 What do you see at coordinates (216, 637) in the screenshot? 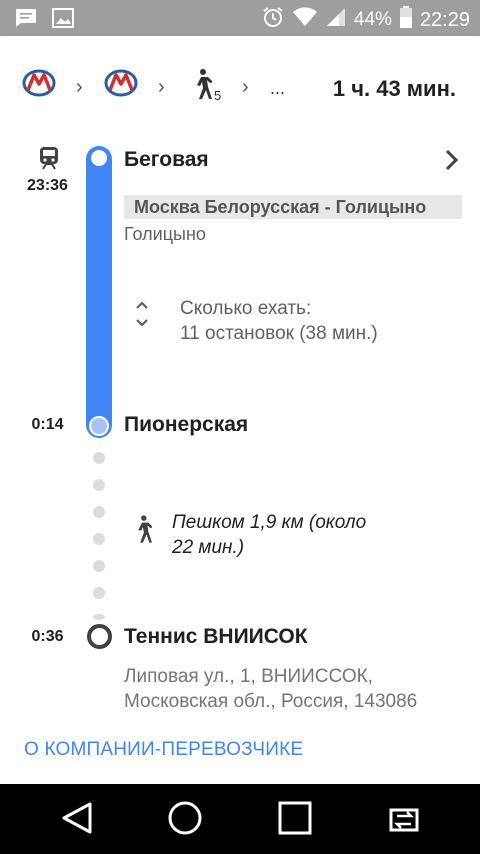
I see `destination-name: Теннис ВНИИСОК` at bounding box center [216, 637].